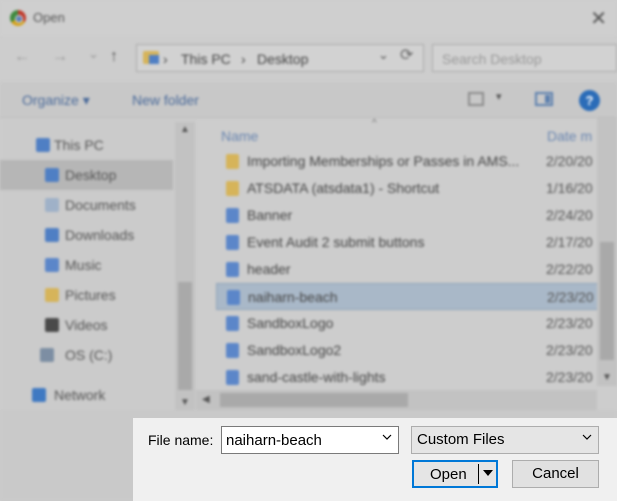 The height and width of the screenshot is (501, 617). What do you see at coordinates (383, 55) in the screenshot?
I see `chevron-down-icon: ⌄` at bounding box center [383, 55].